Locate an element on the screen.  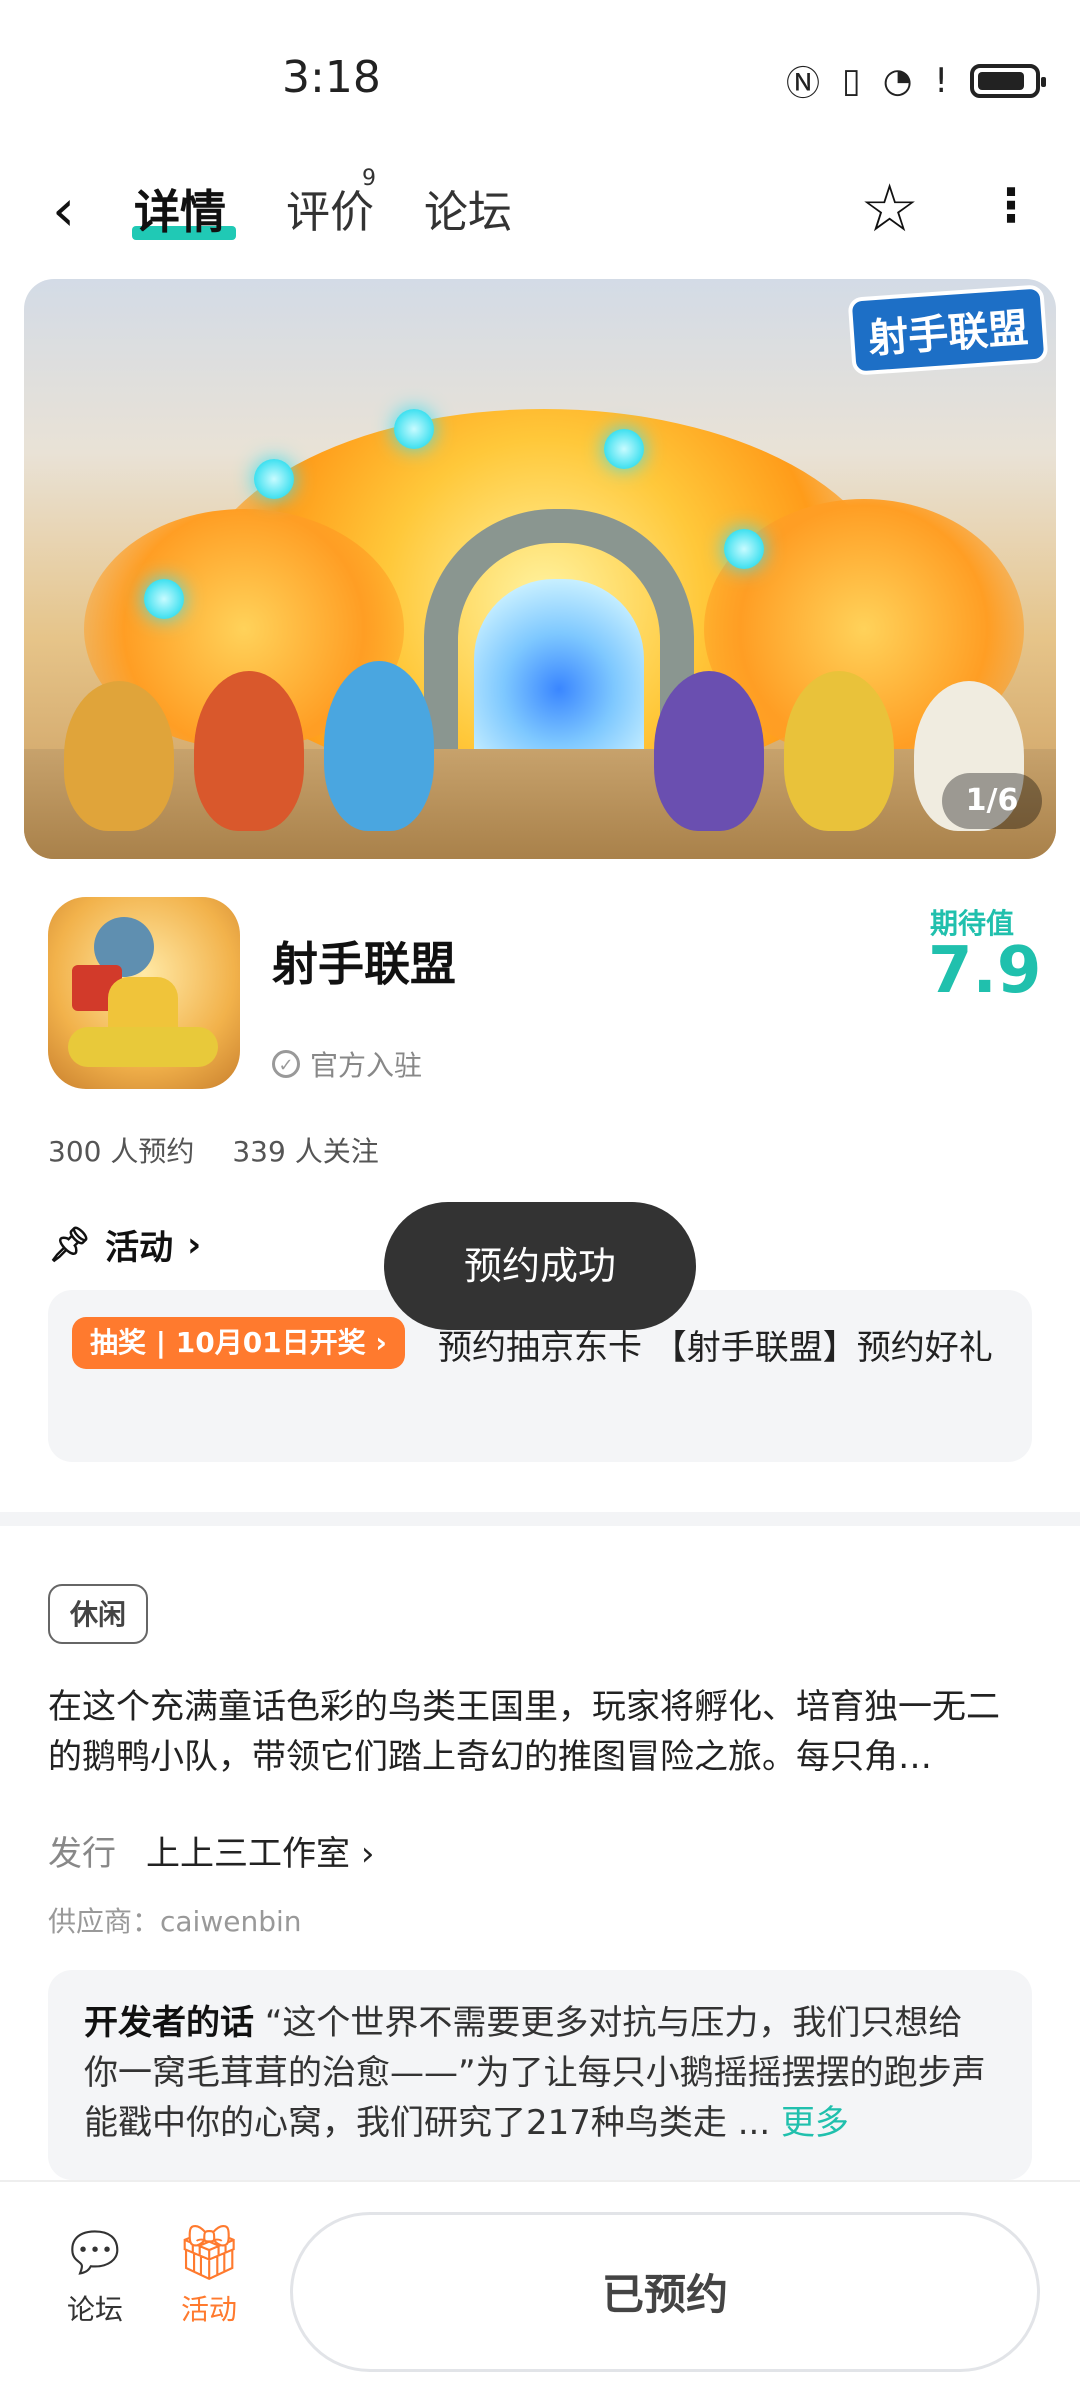
publisher-name: 上上三工作室 is located at coordinates (248, 1854).